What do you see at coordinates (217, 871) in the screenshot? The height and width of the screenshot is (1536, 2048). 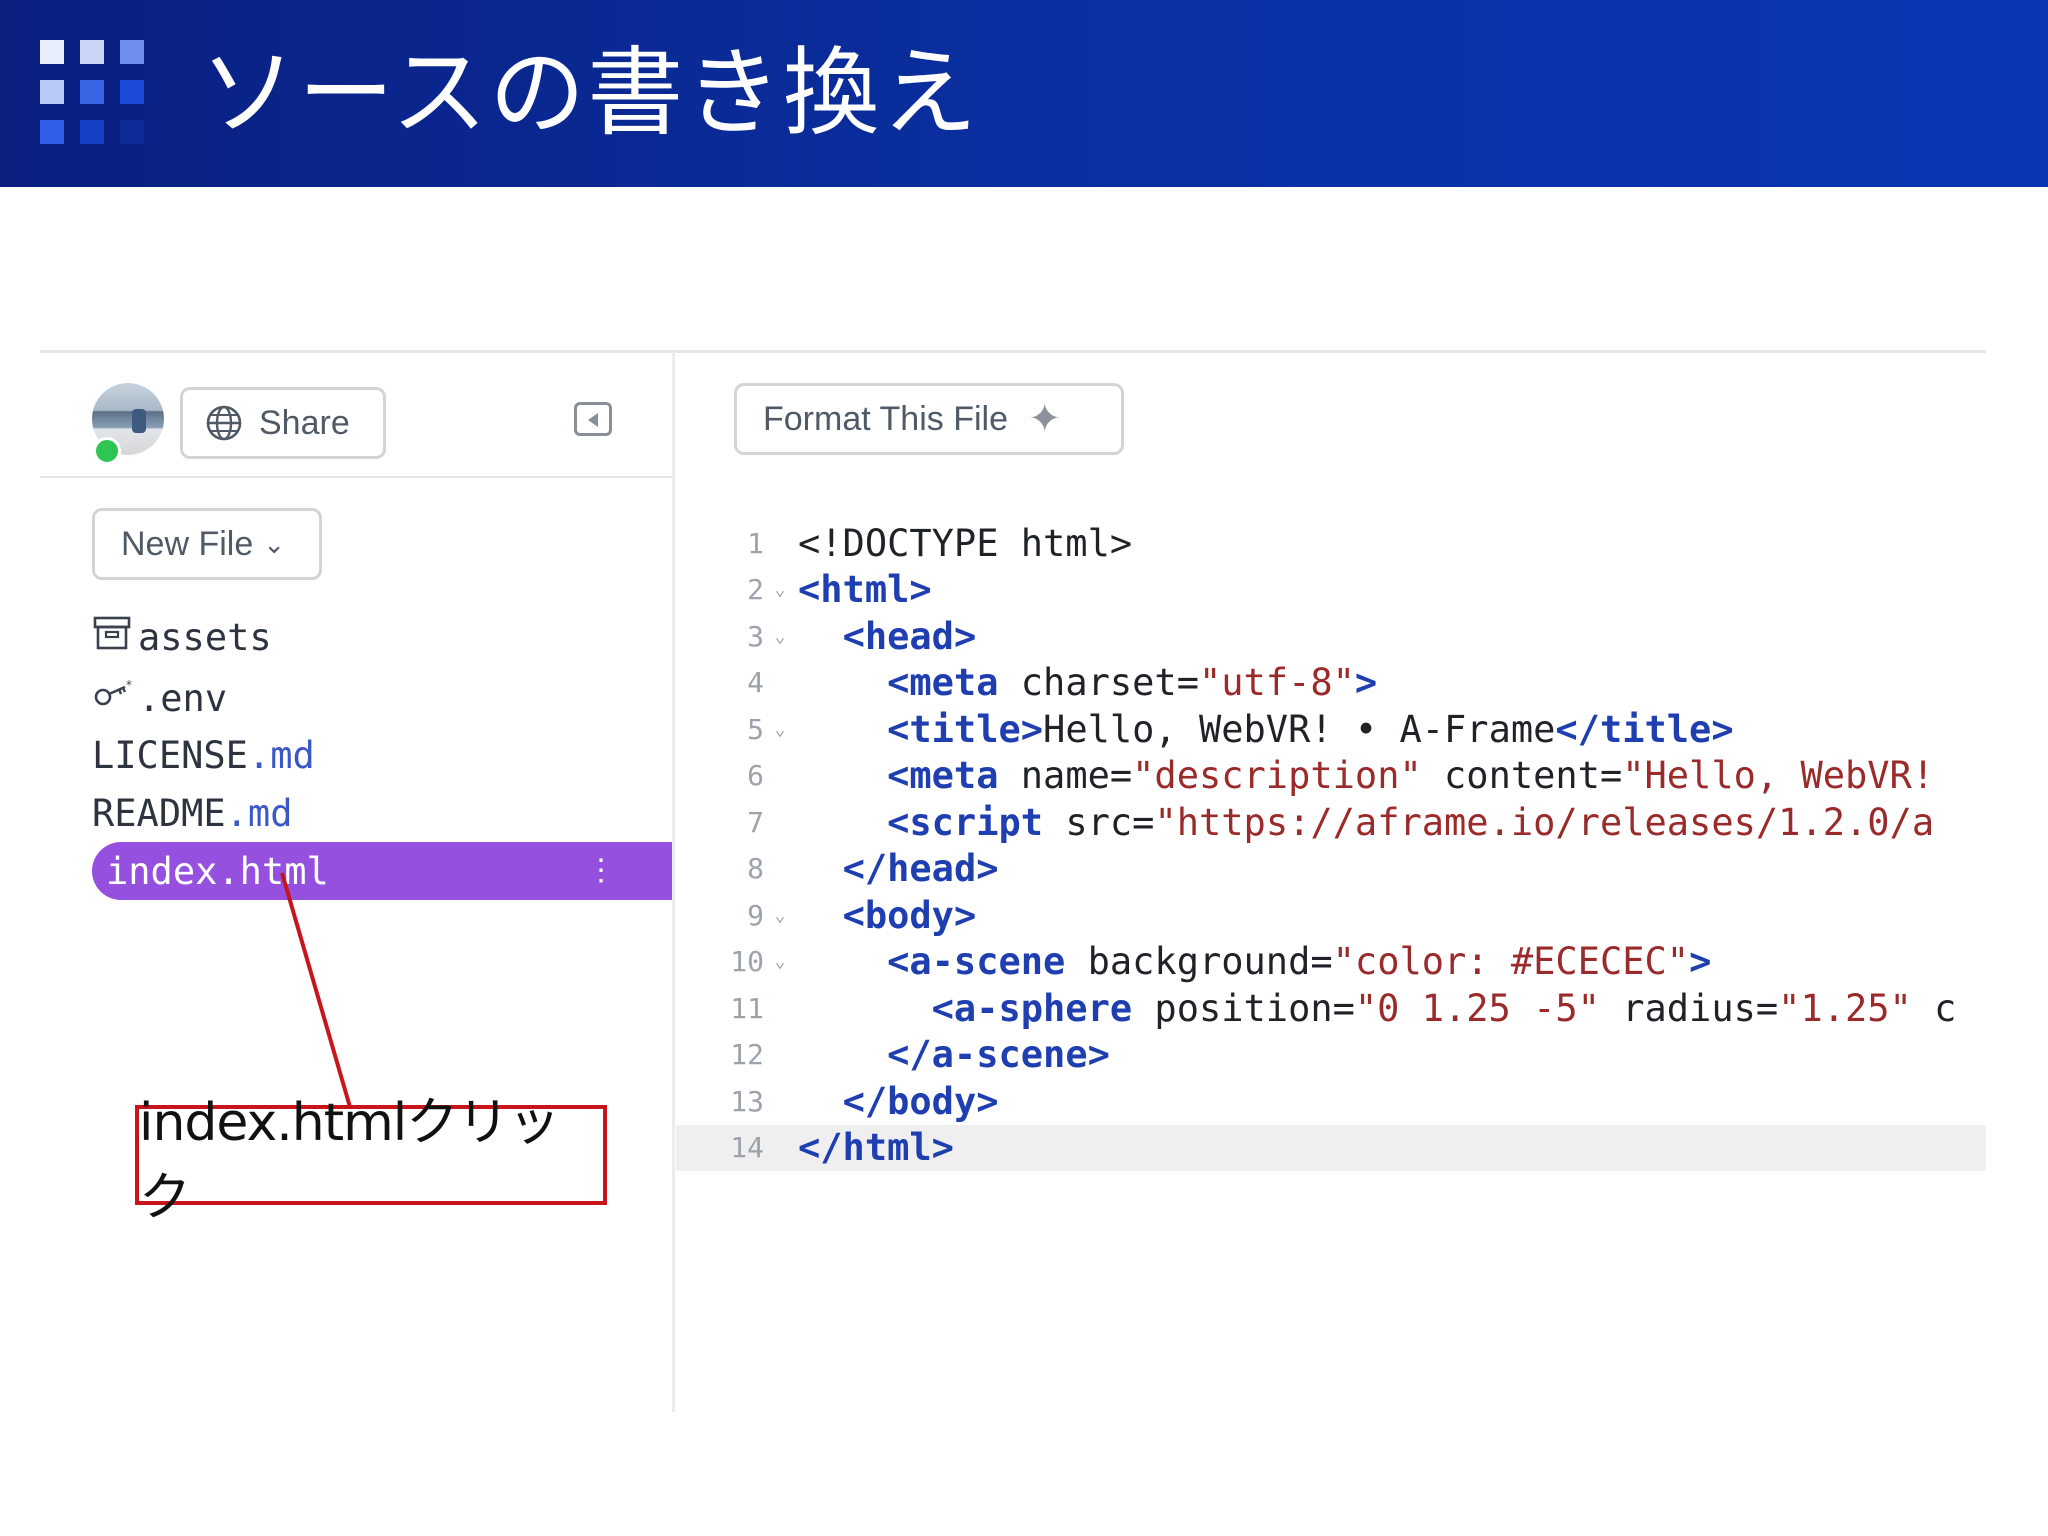 I see `file-name: index.html` at bounding box center [217, 871].